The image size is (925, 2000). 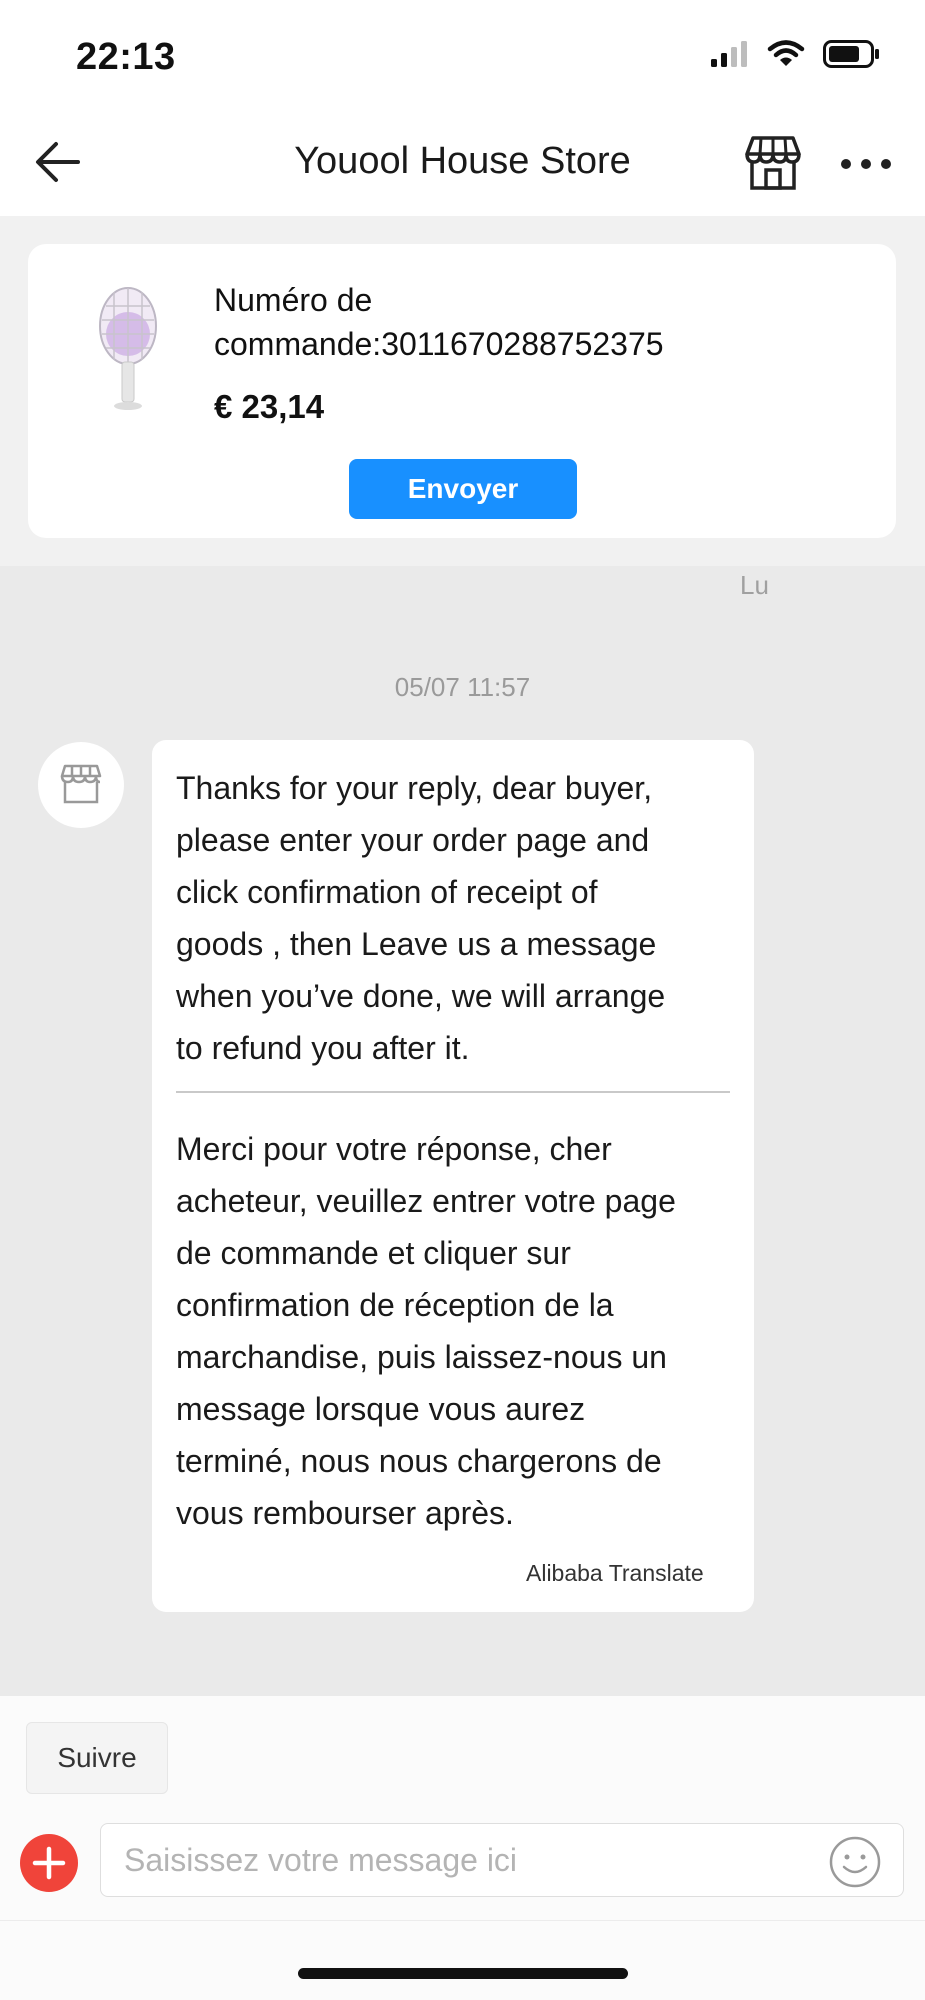 What do you see at coordinates (126, 57) in the screenshot?
I see `status-time: 22:13` at bounding box center [126, 57].